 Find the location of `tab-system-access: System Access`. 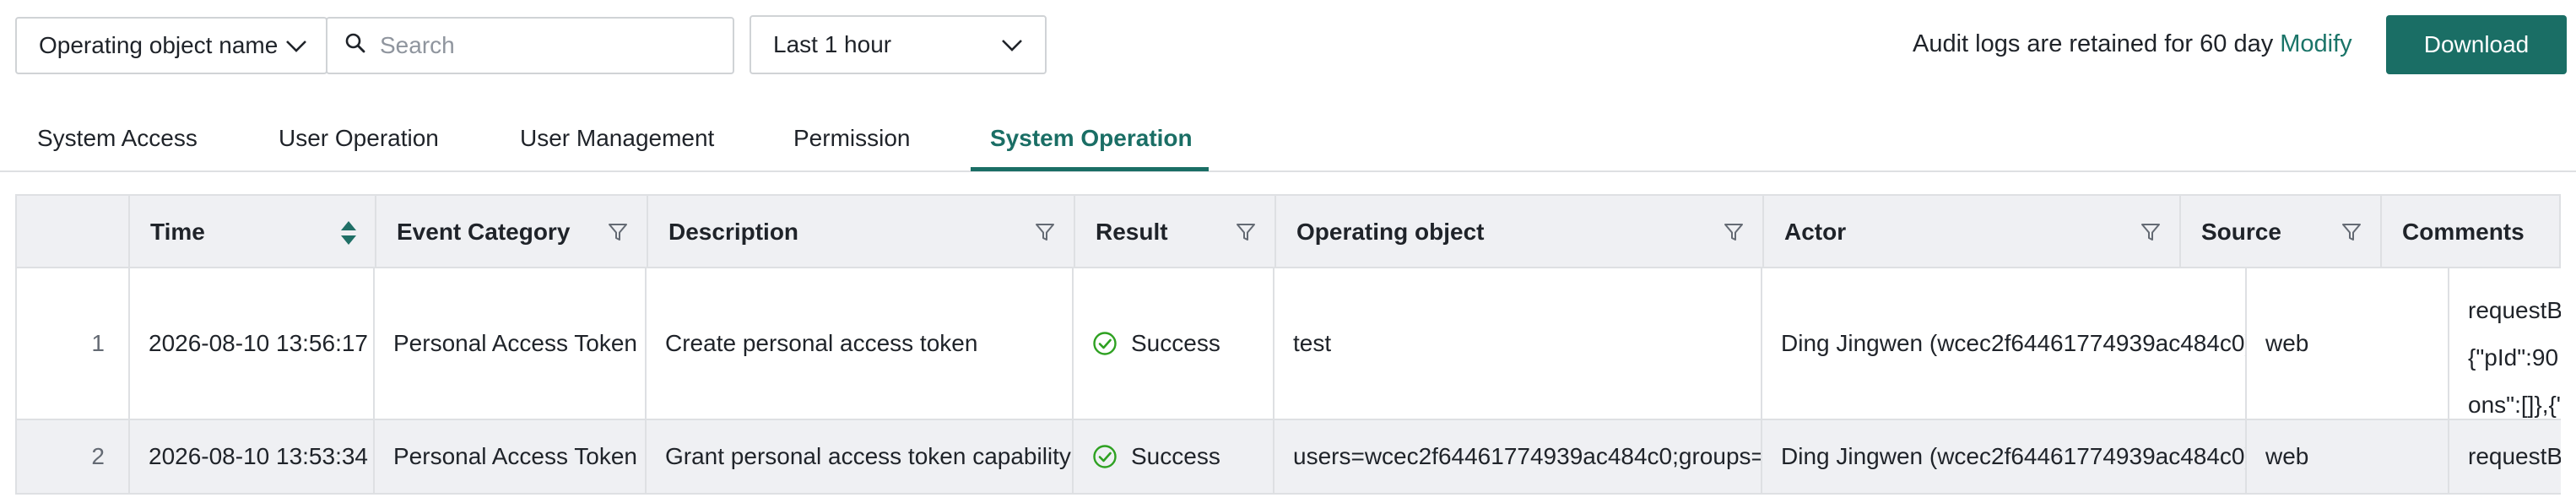

tab-system-access: System Access is located at coordinates (117, 138).